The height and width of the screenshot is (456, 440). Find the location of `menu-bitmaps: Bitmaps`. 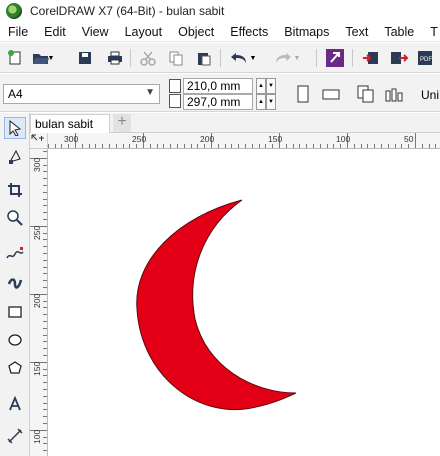

menu-bitmaps: Bitmaps is located at coordinates (306, 32).